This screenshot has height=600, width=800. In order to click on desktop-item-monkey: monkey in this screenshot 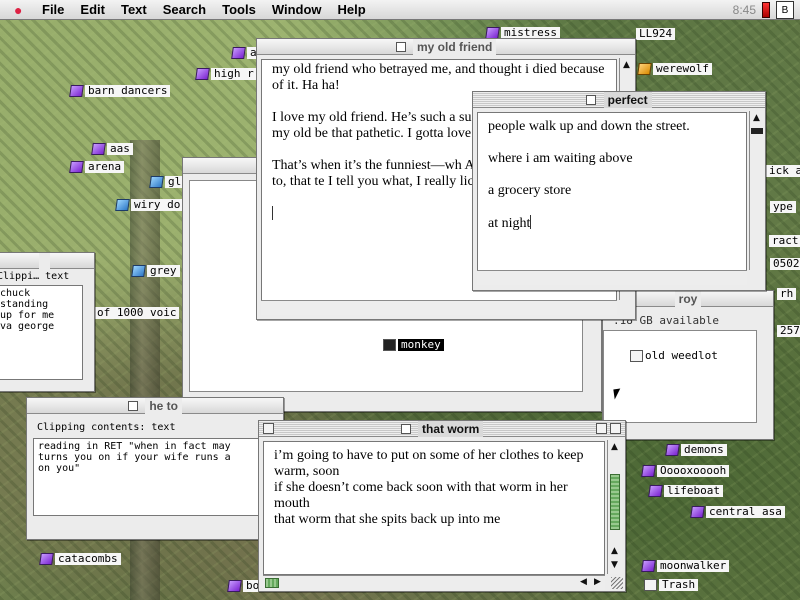, I will do `click(413, 345)`.